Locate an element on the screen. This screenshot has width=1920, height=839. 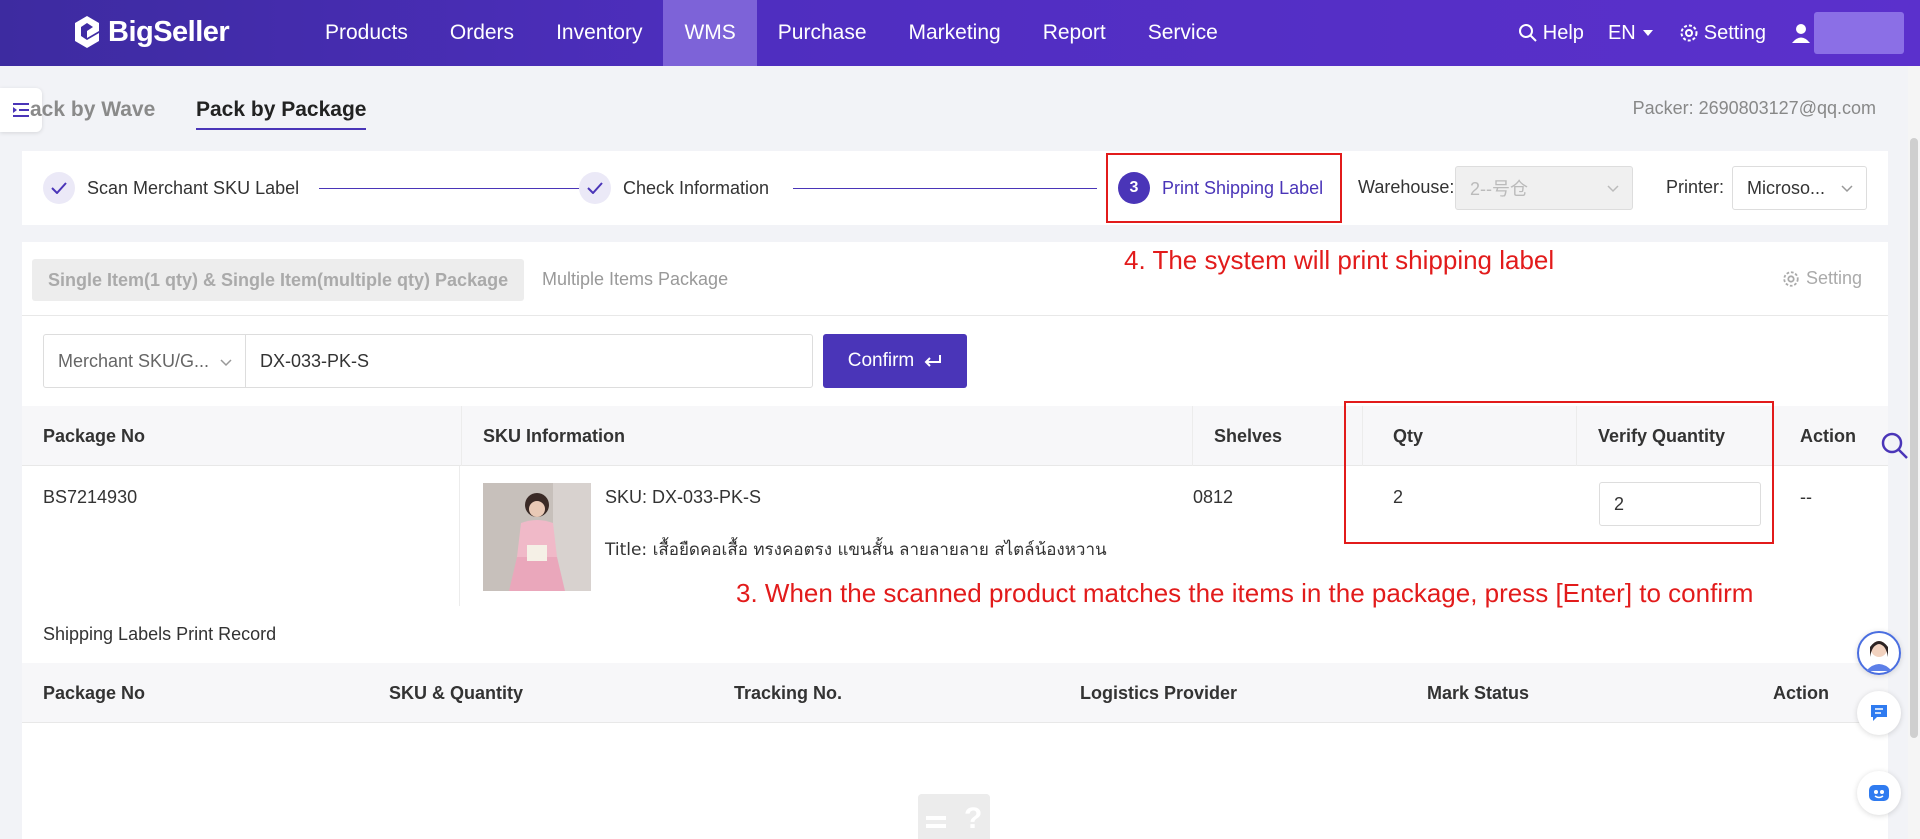
qty-highlight-box is located at coordinates (1559, 472).